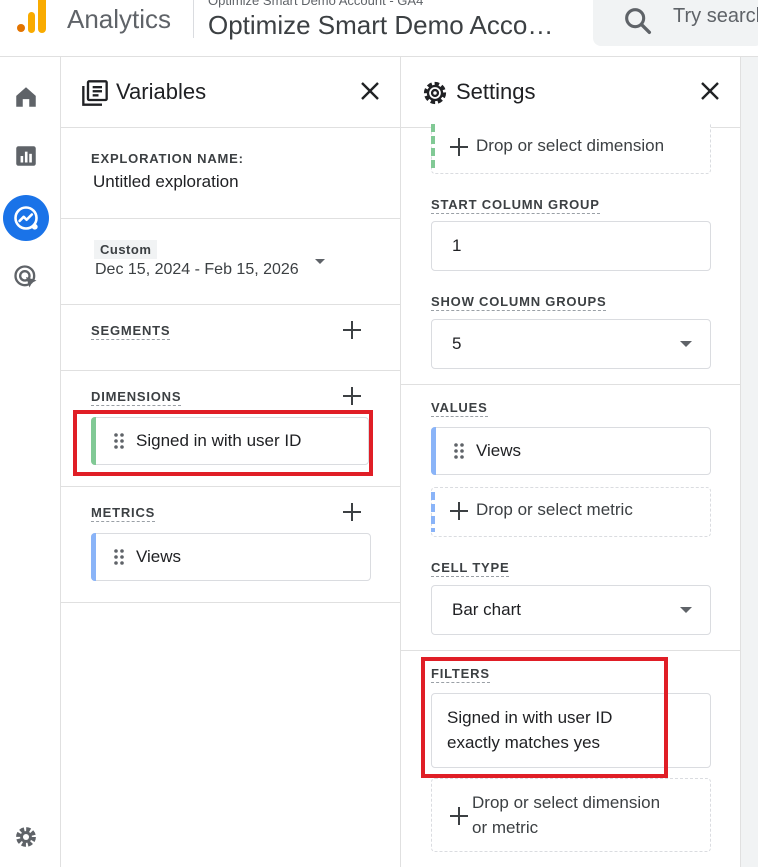 The width and height of the screenshot is (758, 867). I want to click on close-settings-icon, so click(710, 91).